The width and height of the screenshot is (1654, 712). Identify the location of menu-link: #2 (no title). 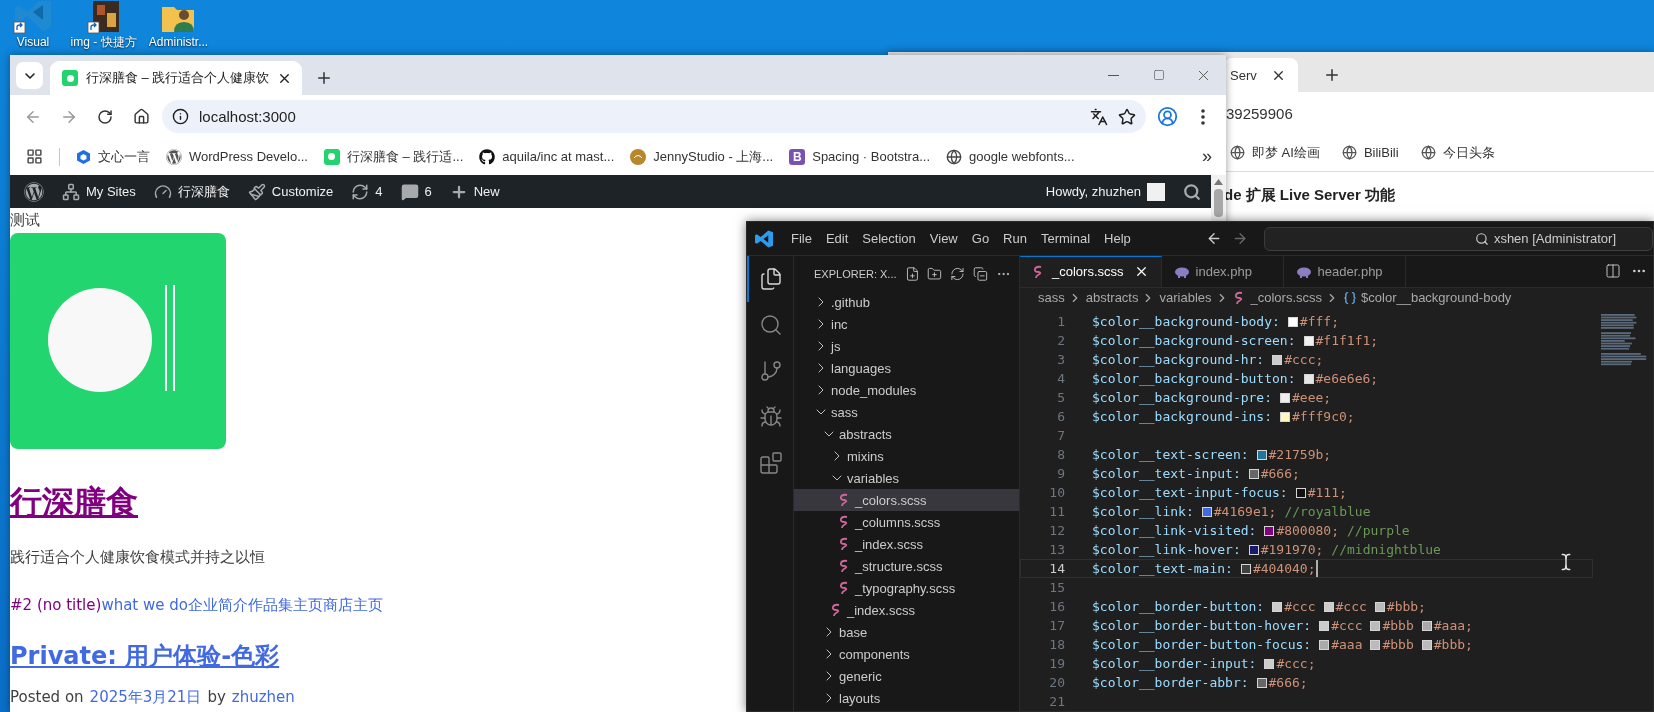
(56, 605).